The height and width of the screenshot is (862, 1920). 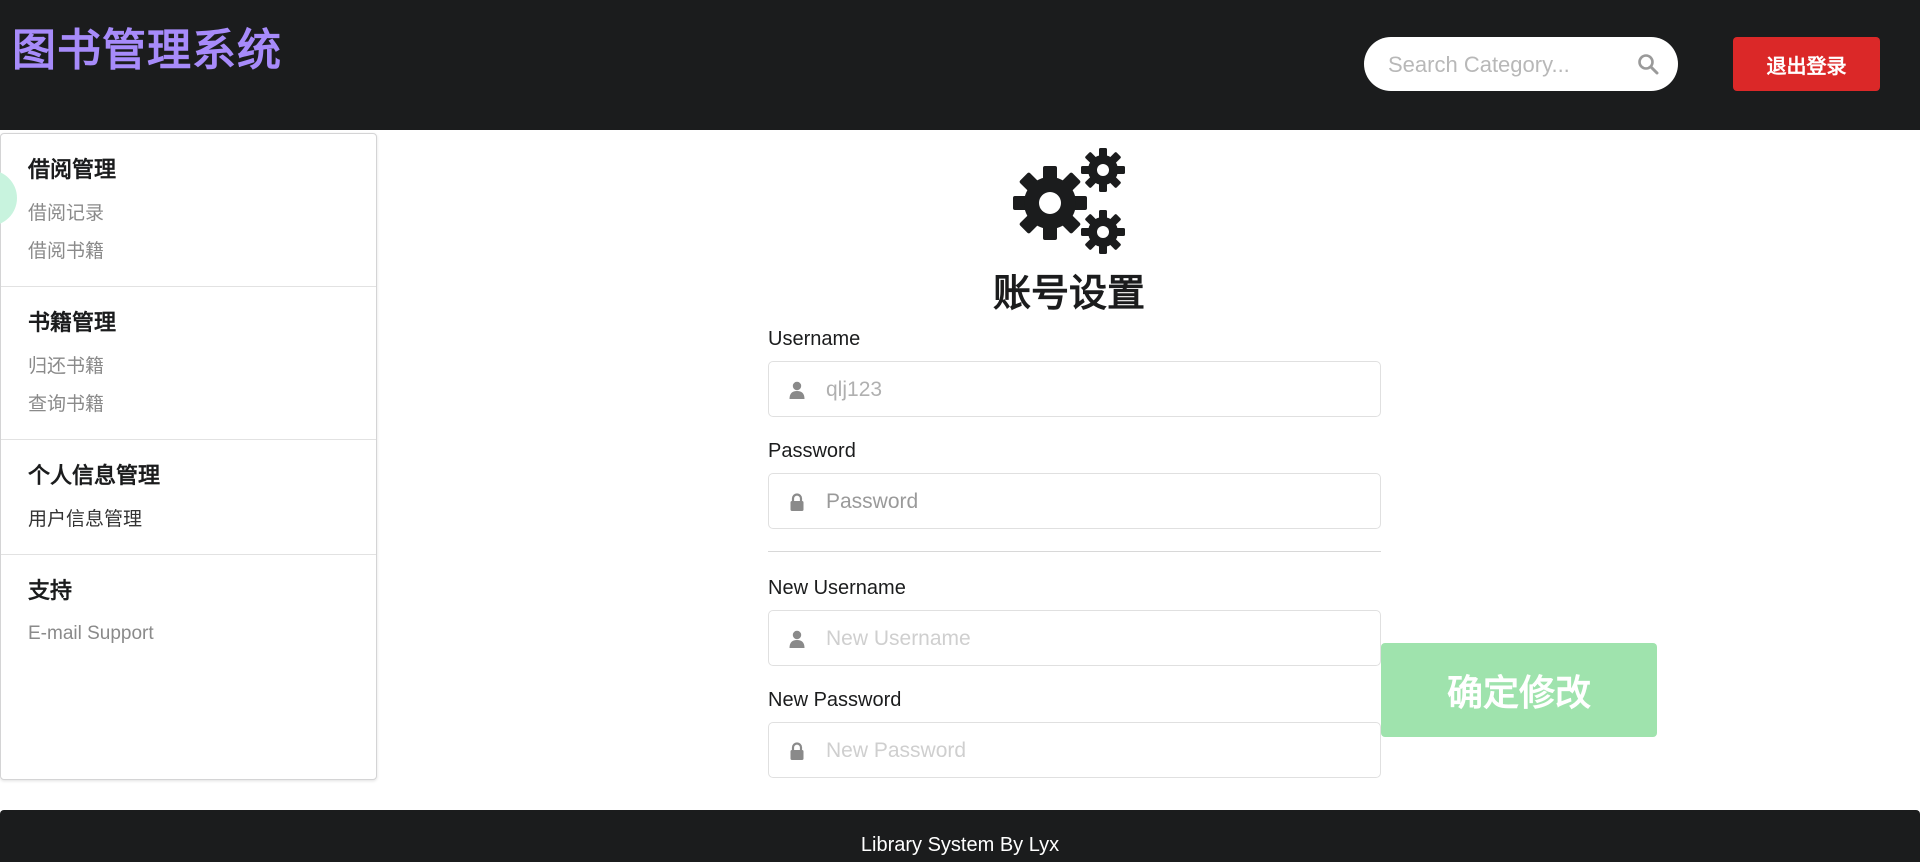 I want to click on sidebar-item-user-info: 用户信息管理, so click(x=189, y=519).